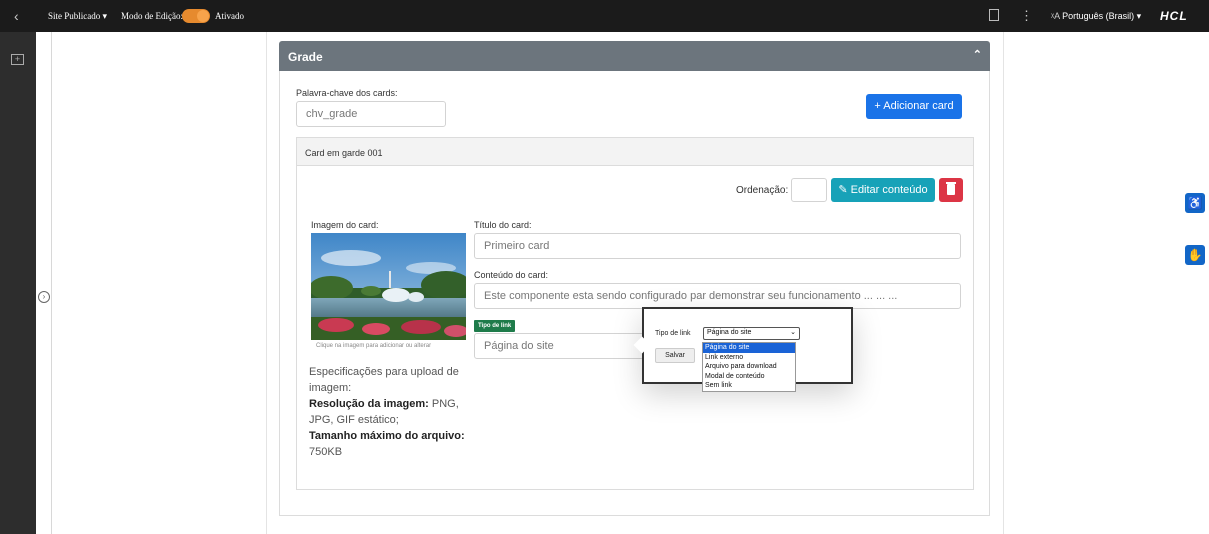  What do you see at coordinates (1026, 16) in the screenshot?
I see `more-menu-icon: ⋮` at bounding box center [1026, 16].